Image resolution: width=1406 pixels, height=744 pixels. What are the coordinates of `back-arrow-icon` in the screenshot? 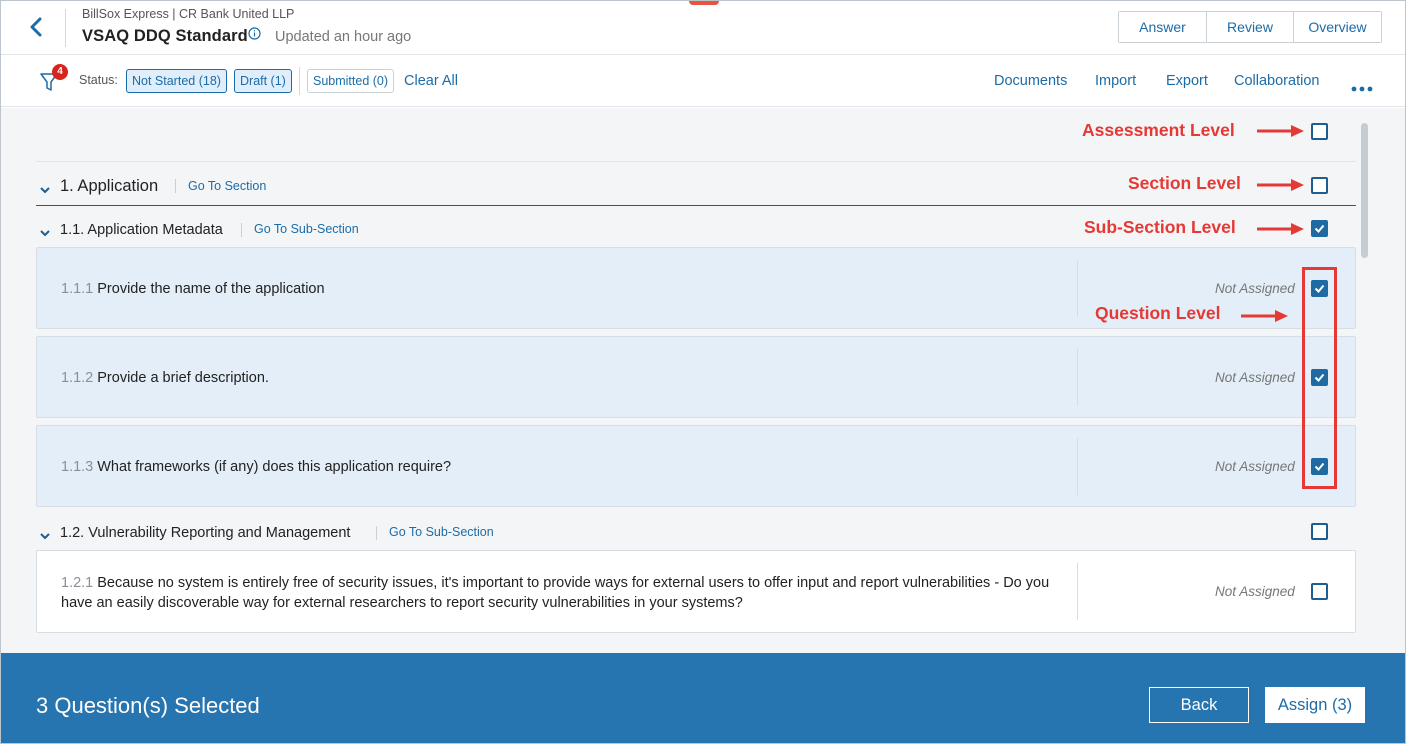 It's located at (37, 27).